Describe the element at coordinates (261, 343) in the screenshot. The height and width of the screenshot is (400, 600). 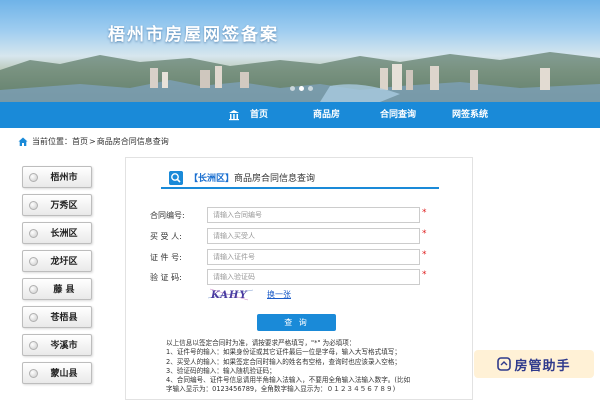
I see `instruction-line: 以上信息以签定合同时为准，请按要求严格填写，"*" 为必填项：` at that location.